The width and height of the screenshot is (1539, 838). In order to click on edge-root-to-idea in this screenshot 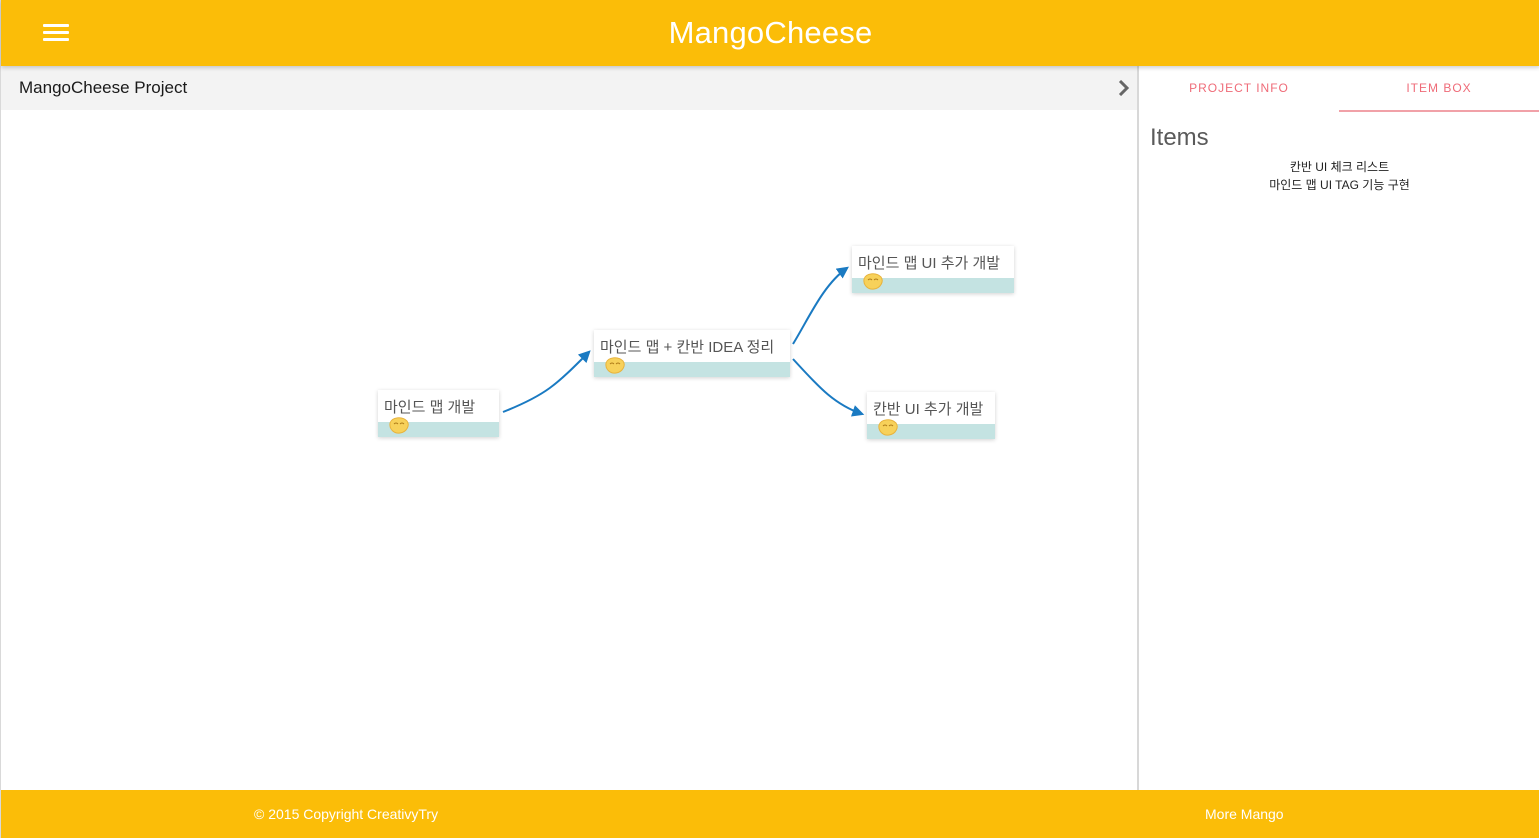, I will do `click(546, 381)`.